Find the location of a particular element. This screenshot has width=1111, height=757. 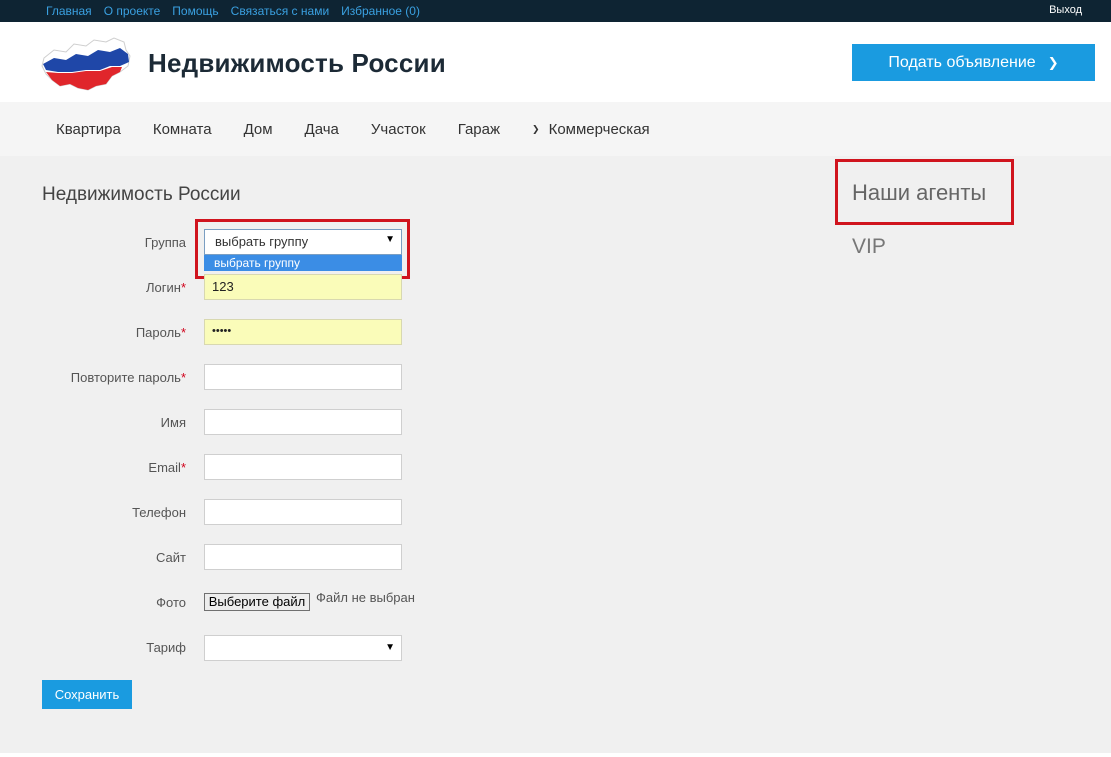

phone-input is located at coordinates (303, 512).